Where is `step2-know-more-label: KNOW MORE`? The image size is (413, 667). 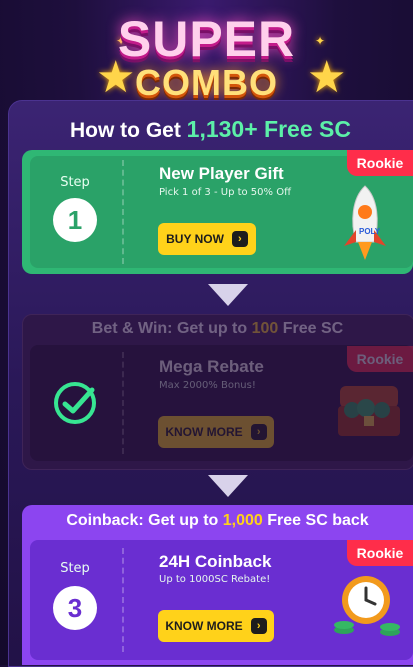 step2-know-more-label: KNOW MORE is located at coordinates (204, 432).